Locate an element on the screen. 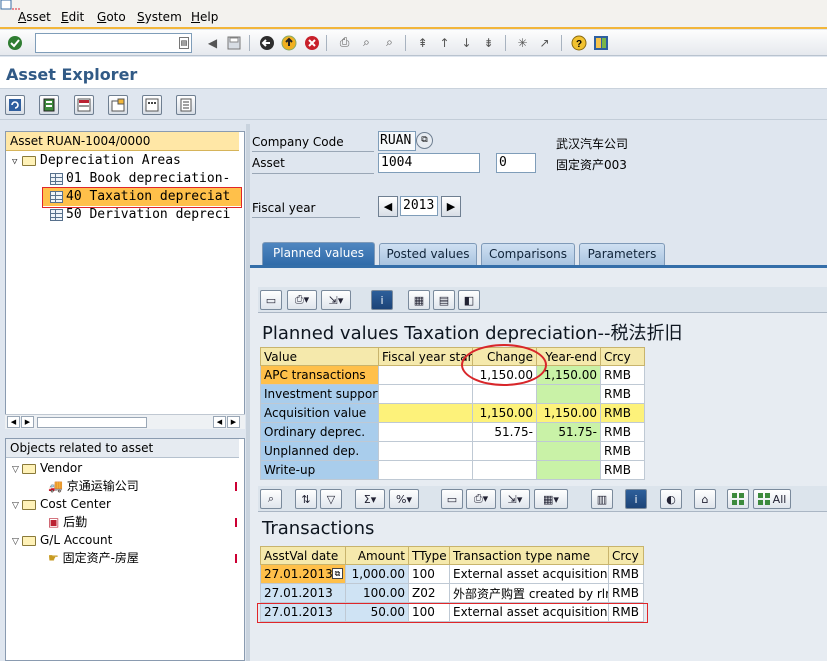 The width and height of the screenshot is (827, 661). col-header-fy-start: Fiscal year start is located at coordinates (425, 356).